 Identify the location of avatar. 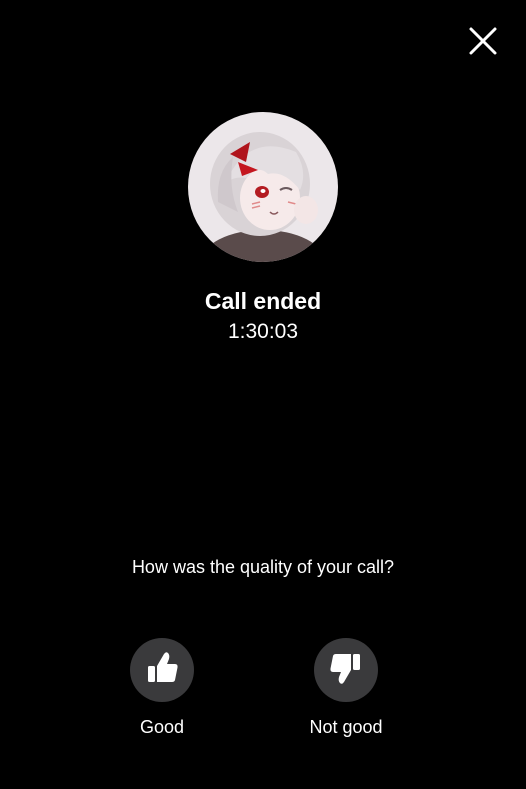
(263, 187).